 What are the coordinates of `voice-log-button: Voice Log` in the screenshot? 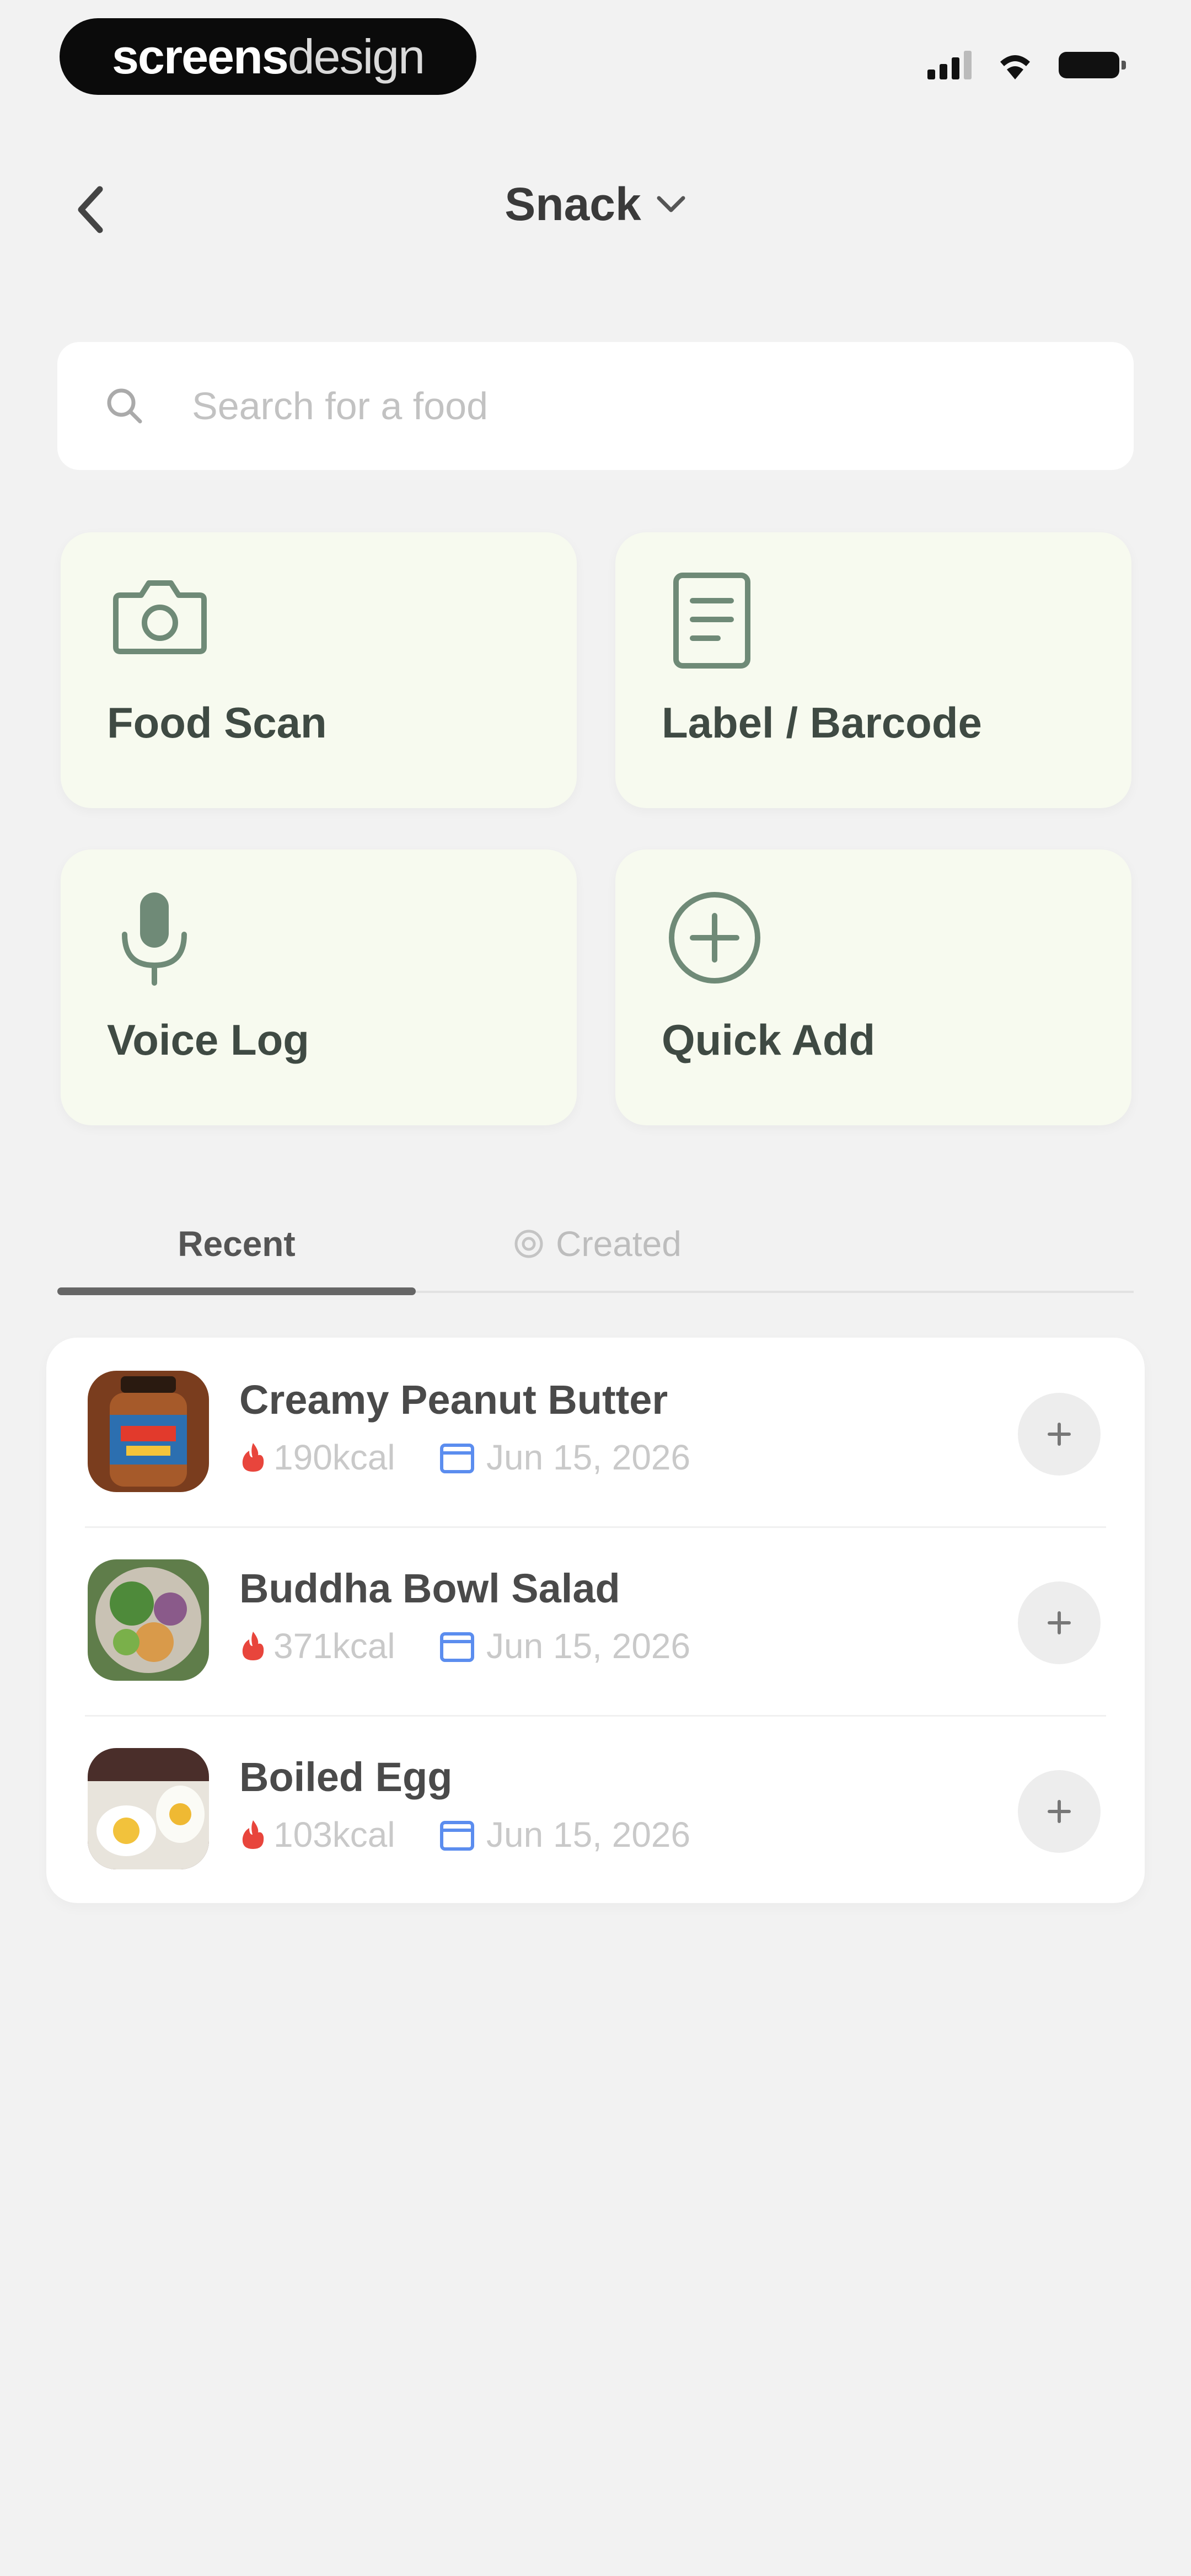 It's located at (319, 987).